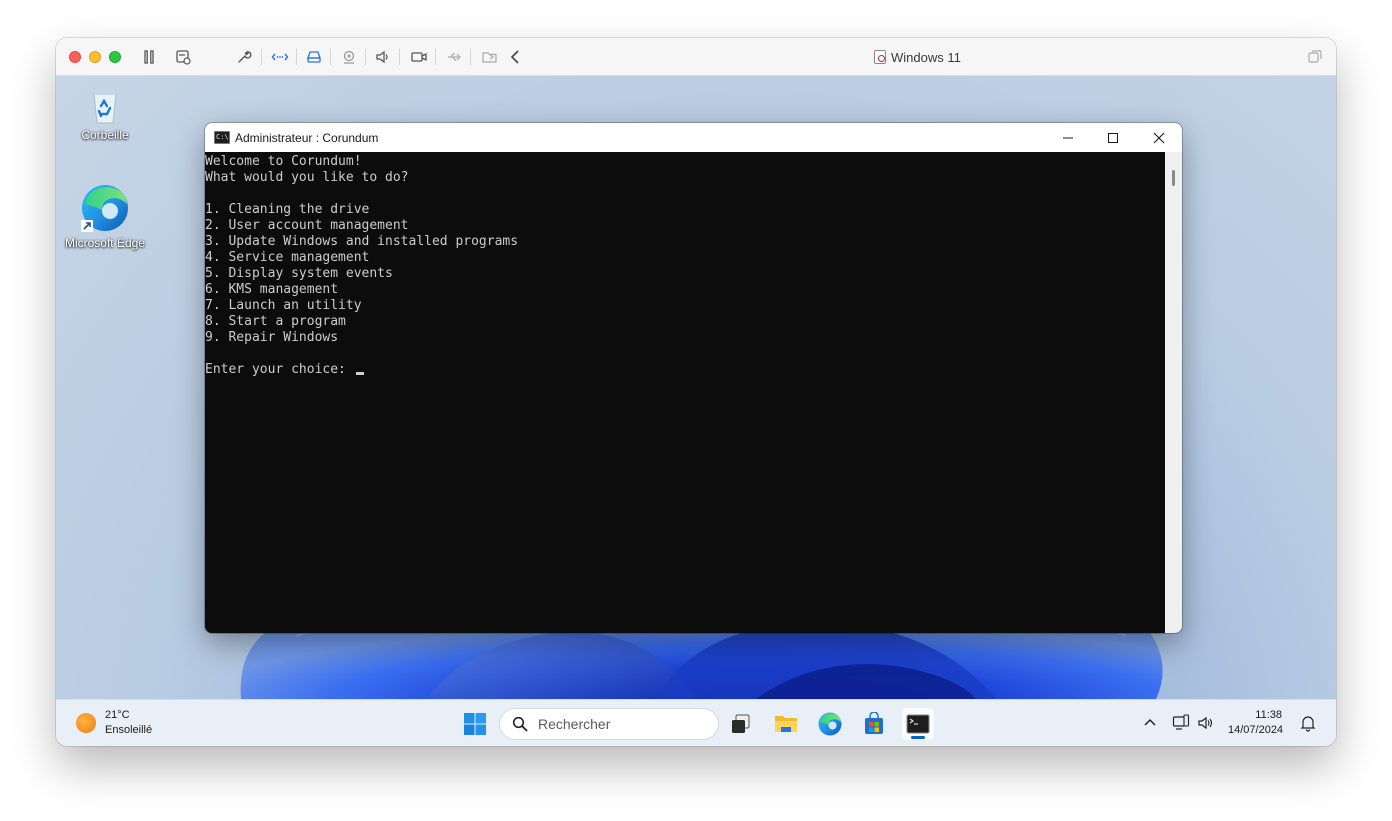 The width and height of the screenshot is (1392, 821). I want to click on file-explorer-icon, so click(786, 724).